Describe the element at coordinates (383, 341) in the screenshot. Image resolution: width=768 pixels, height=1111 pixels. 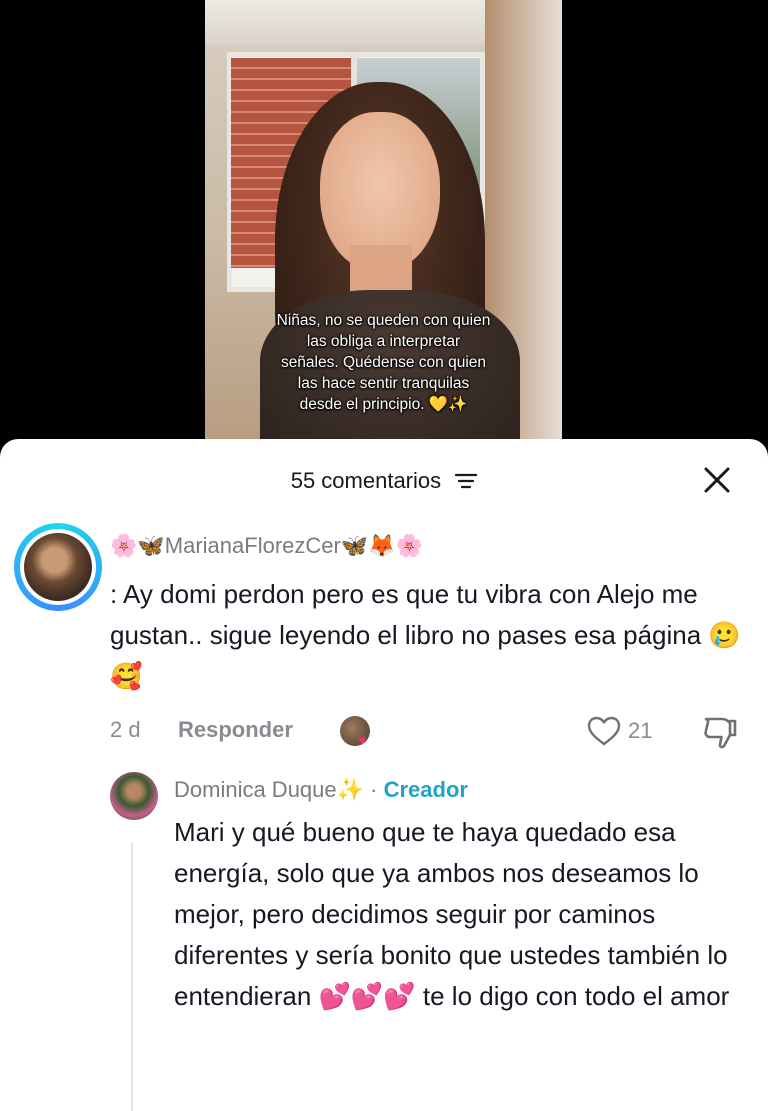
I see `caption-line: las obliga a interpretar` at that location.